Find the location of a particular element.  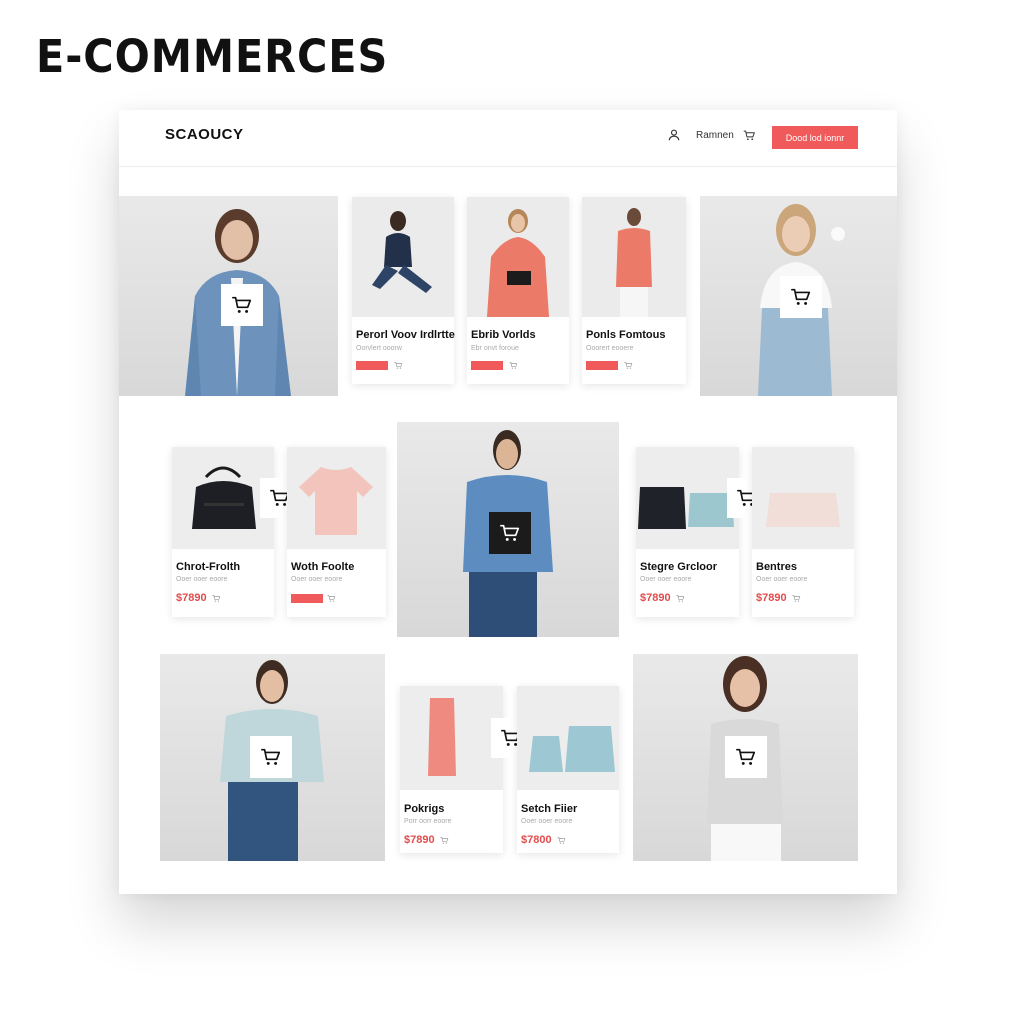

product-card: Chrot-Frolth Ooer ooer eoore $7890 is located at coordinates (223, 532).